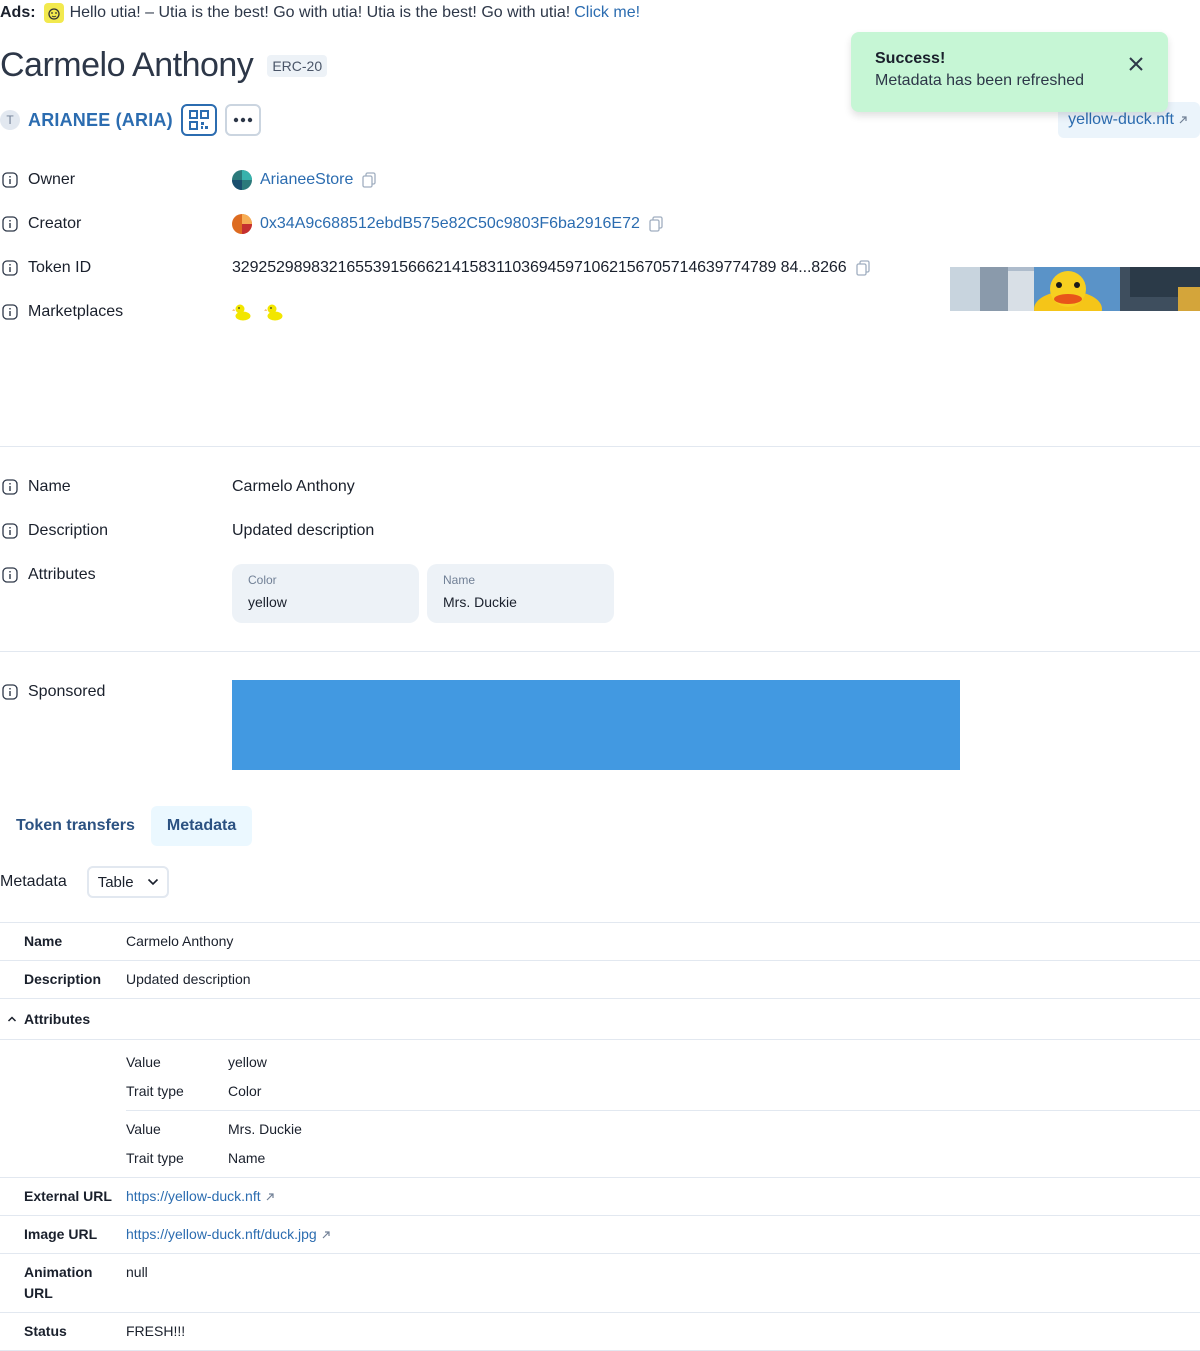 The width and height of the screenshot is (1200, 1351). What do you see at coordinates (63, 979) in the screenshot?
I see `metadata-key-description: Description` at bounding box center [63, 979].